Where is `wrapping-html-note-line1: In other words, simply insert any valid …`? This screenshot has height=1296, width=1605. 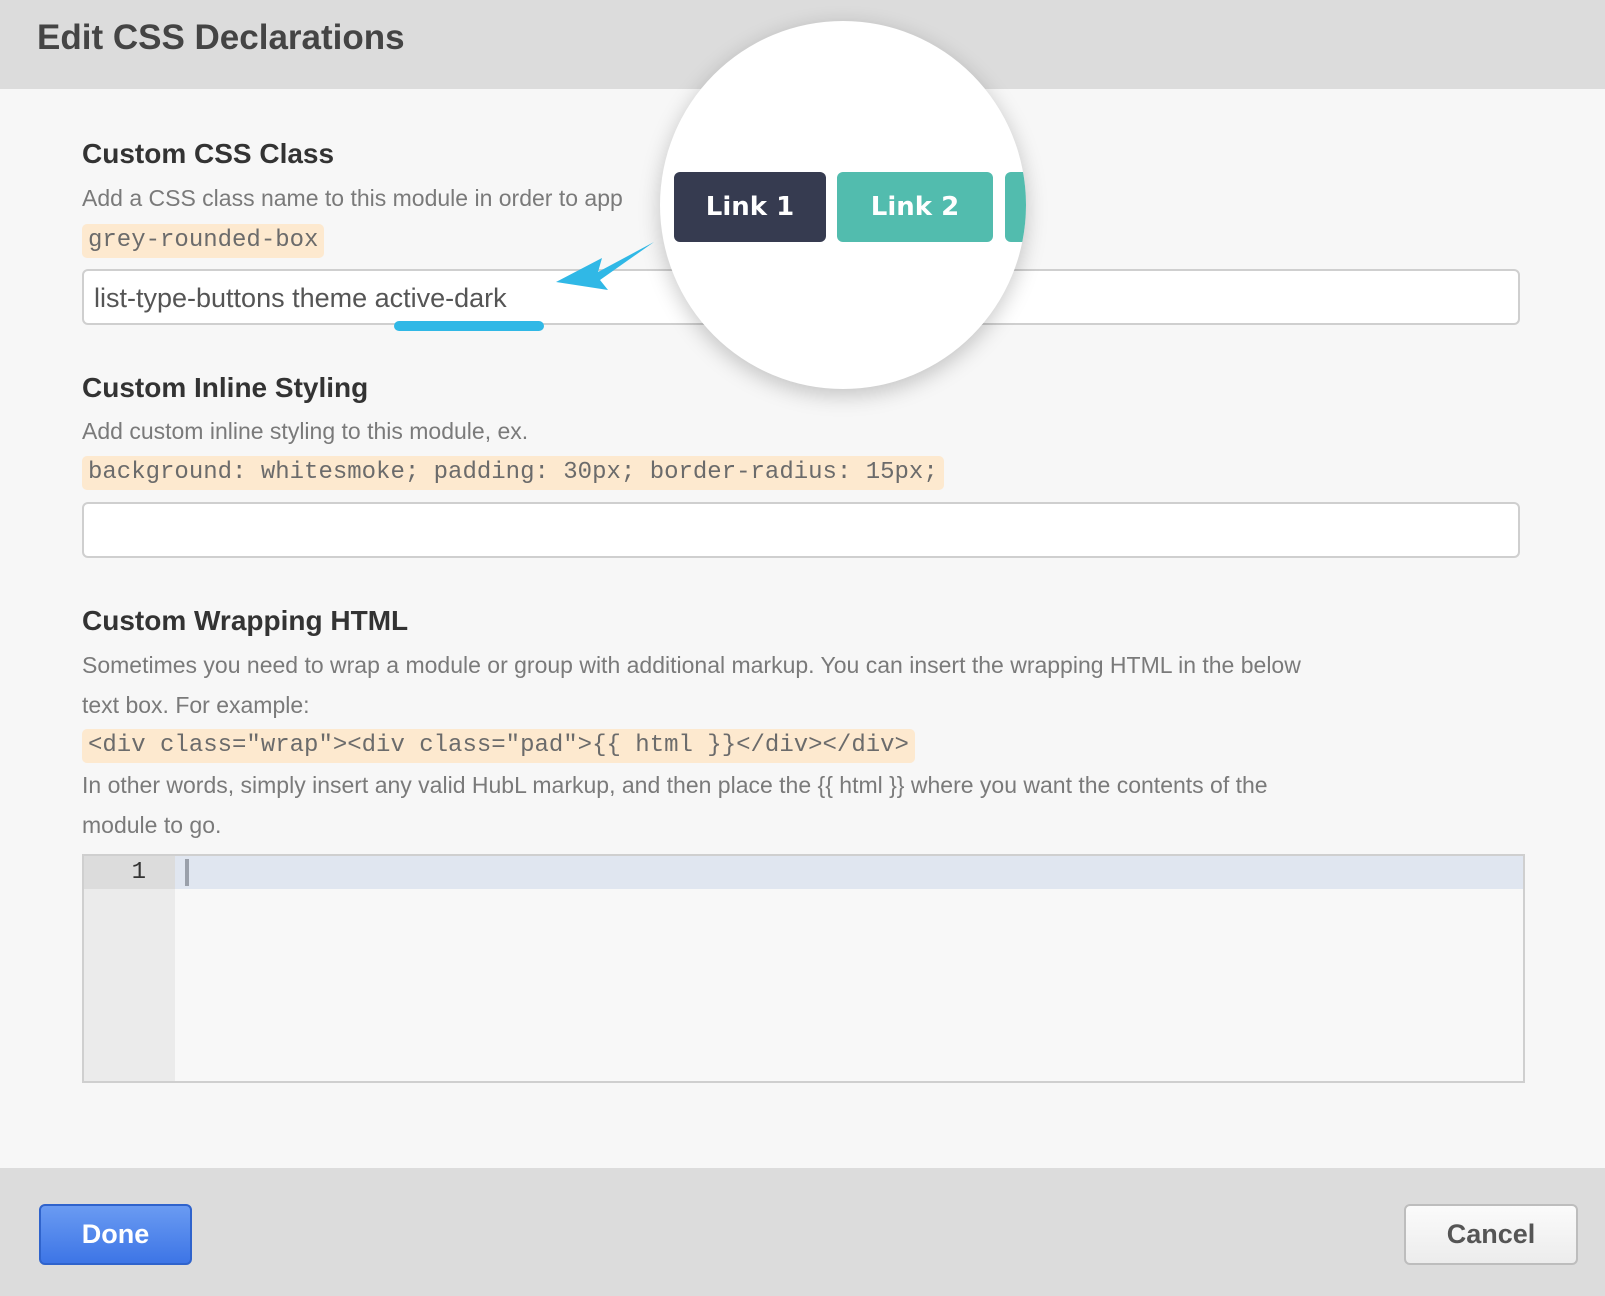 wrapping-html-note-line1: In other words, simply insert any valid … is located at coordinates (675, 785).